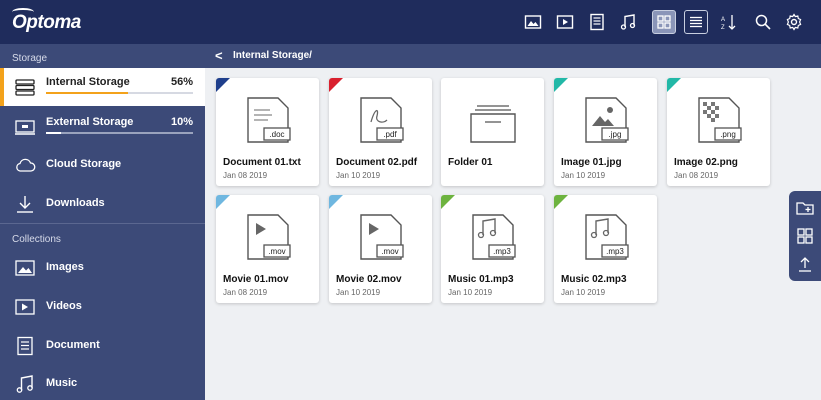  Describe the element at coordinates (181, 82) in the screenshot. I see `usage-percent: 56%` at that location.